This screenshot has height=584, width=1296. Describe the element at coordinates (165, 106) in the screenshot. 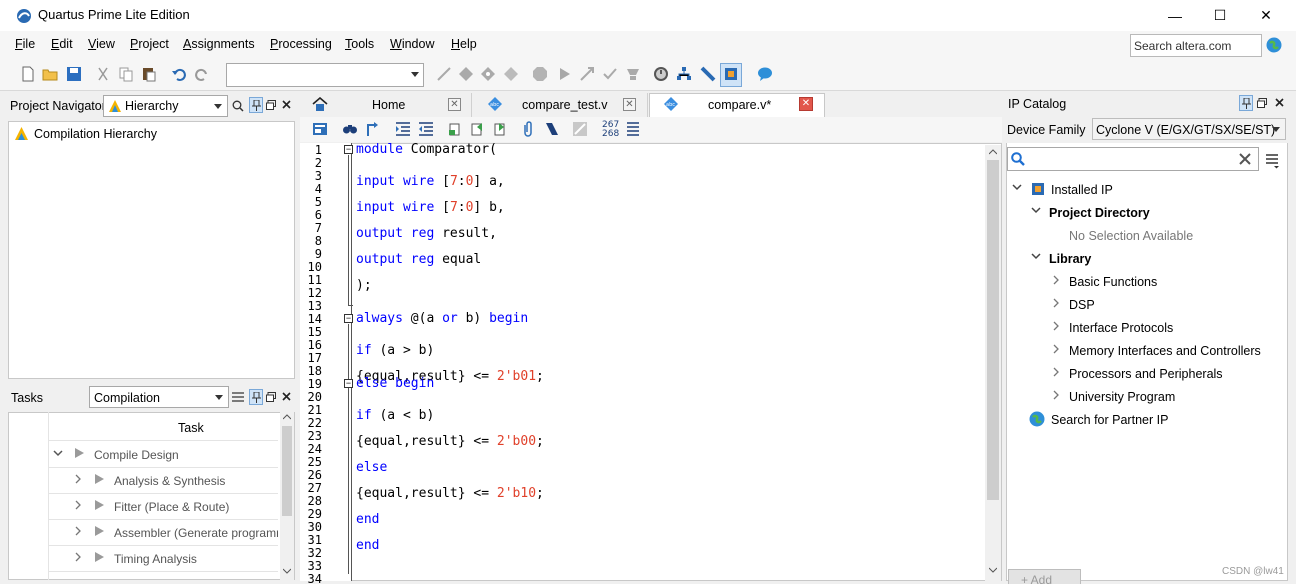

I see `navigator-view-combo: Hierarchy` at that location.